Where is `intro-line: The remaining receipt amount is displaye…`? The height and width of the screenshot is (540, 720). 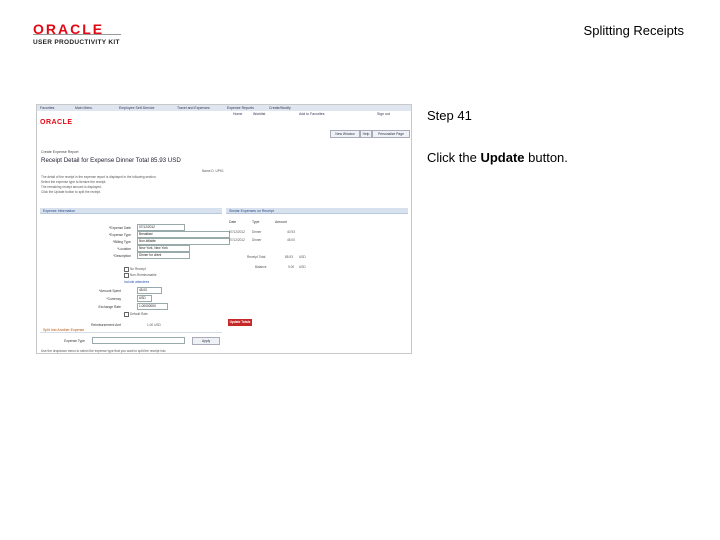
intro-line: The remaining receipt amount is displaye… is located at coordinates (71, 187).